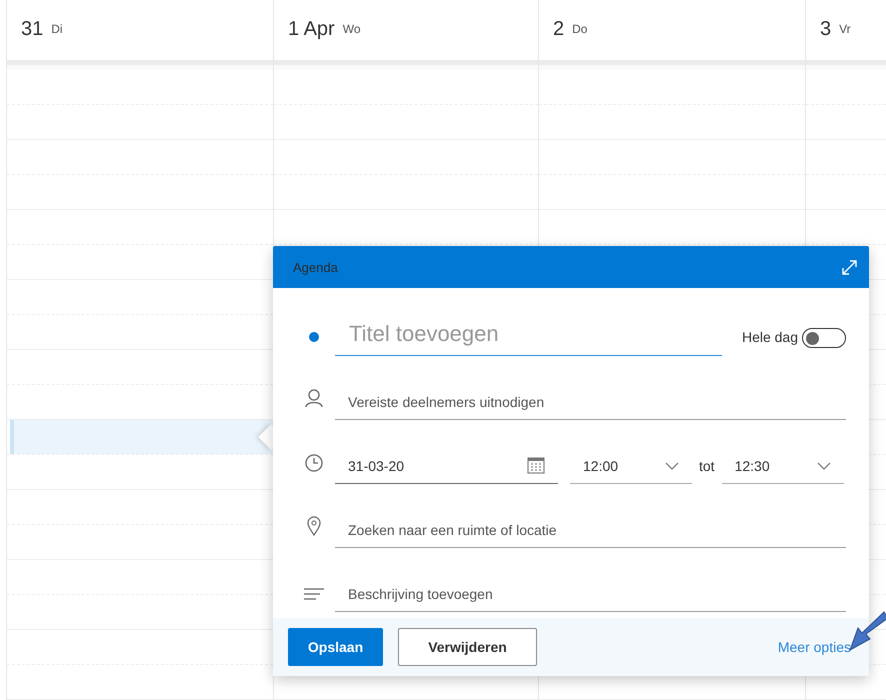 The image size is (886, 700). What do you see at coordinates (314, 463) in the screenshot?
I see `clock-icon` at bounding box center [314, 463].